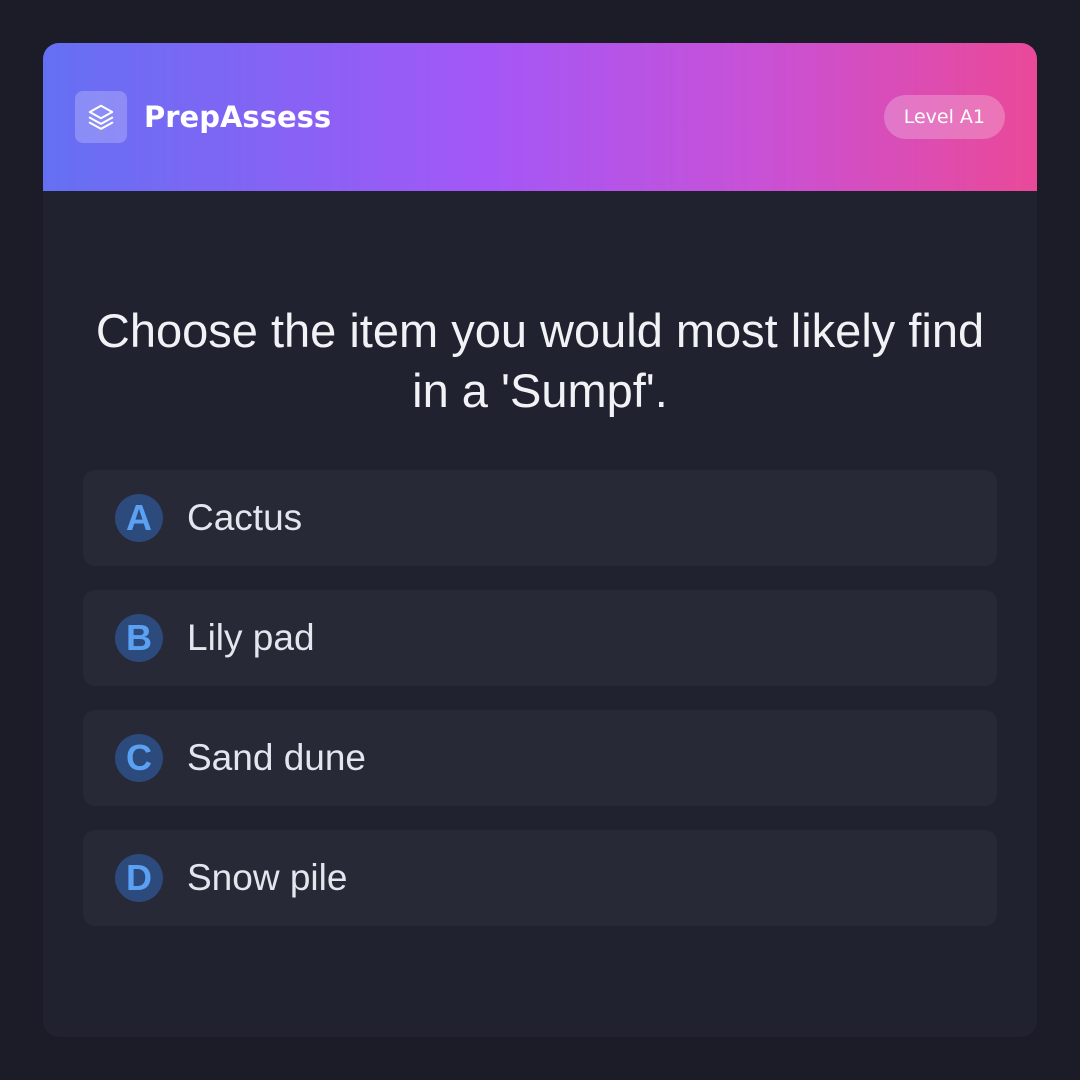  Describe the element at coordinates (251, 637) in the screenshot. I see `option-text-b: Lily pad` at that location.